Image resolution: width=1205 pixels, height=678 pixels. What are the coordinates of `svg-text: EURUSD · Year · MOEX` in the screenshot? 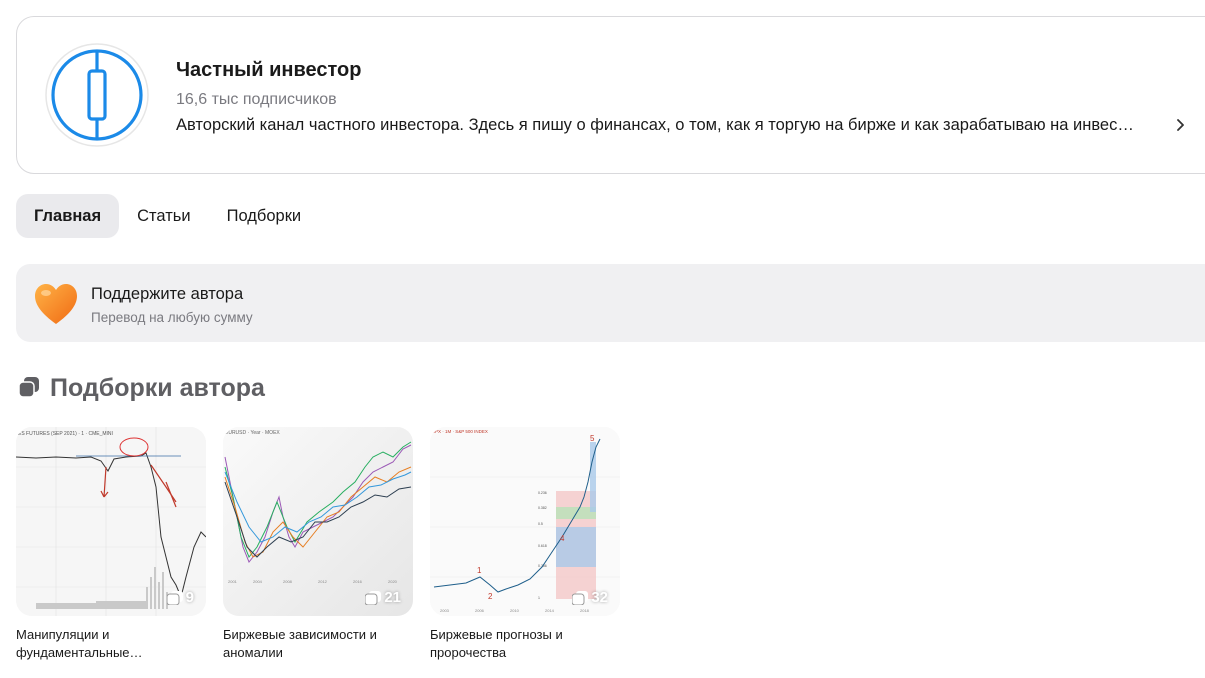 It's located at (252, 433).